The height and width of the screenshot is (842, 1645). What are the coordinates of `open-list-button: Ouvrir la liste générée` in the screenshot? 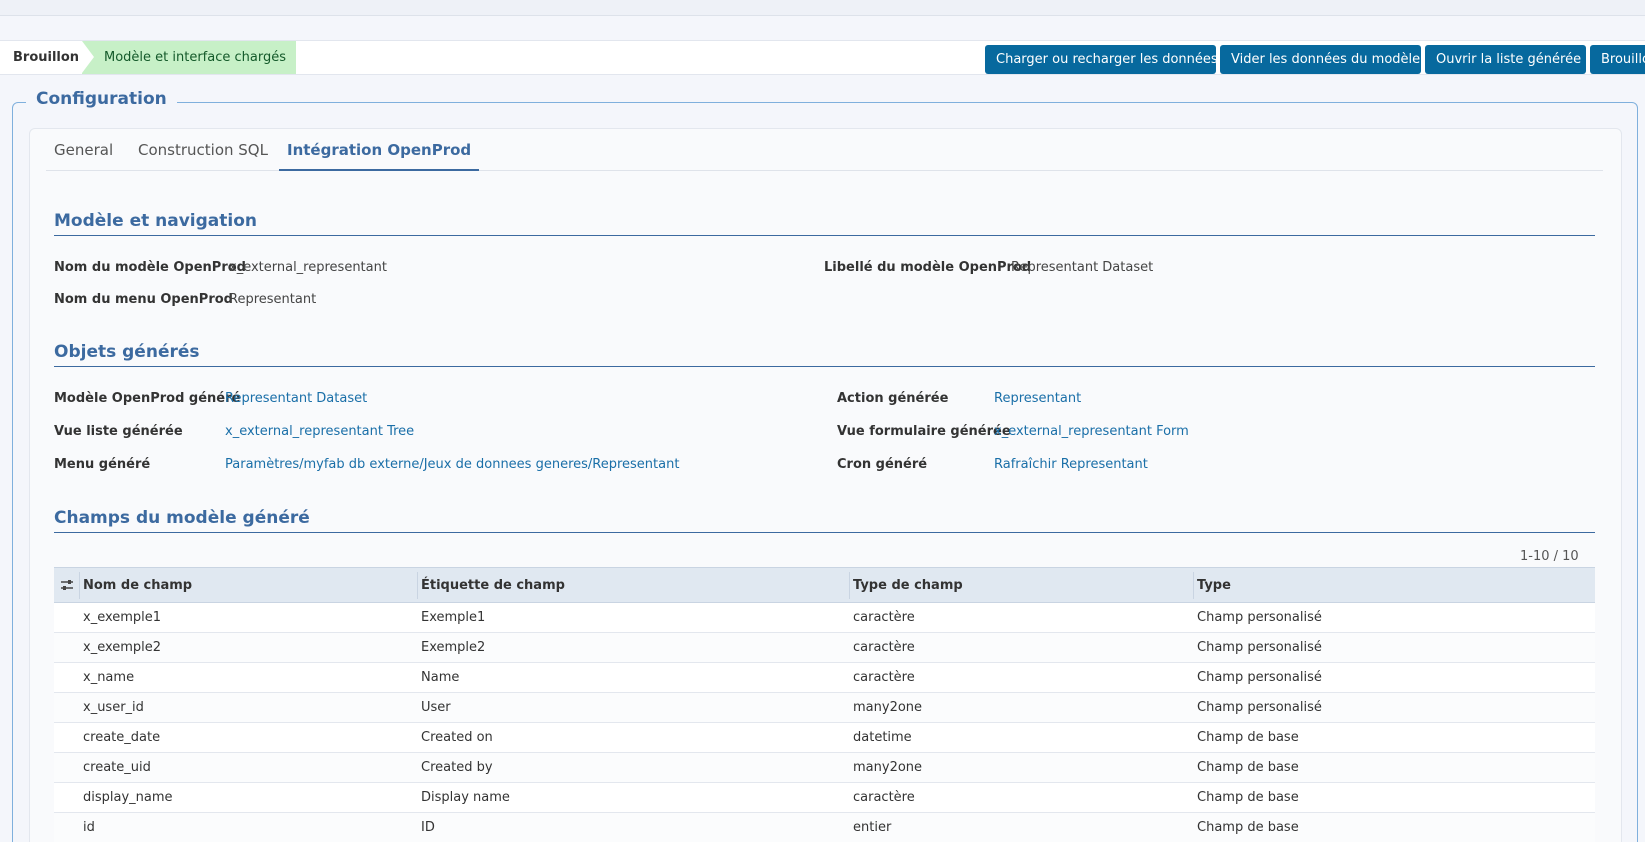 It's located at (1505, 59).